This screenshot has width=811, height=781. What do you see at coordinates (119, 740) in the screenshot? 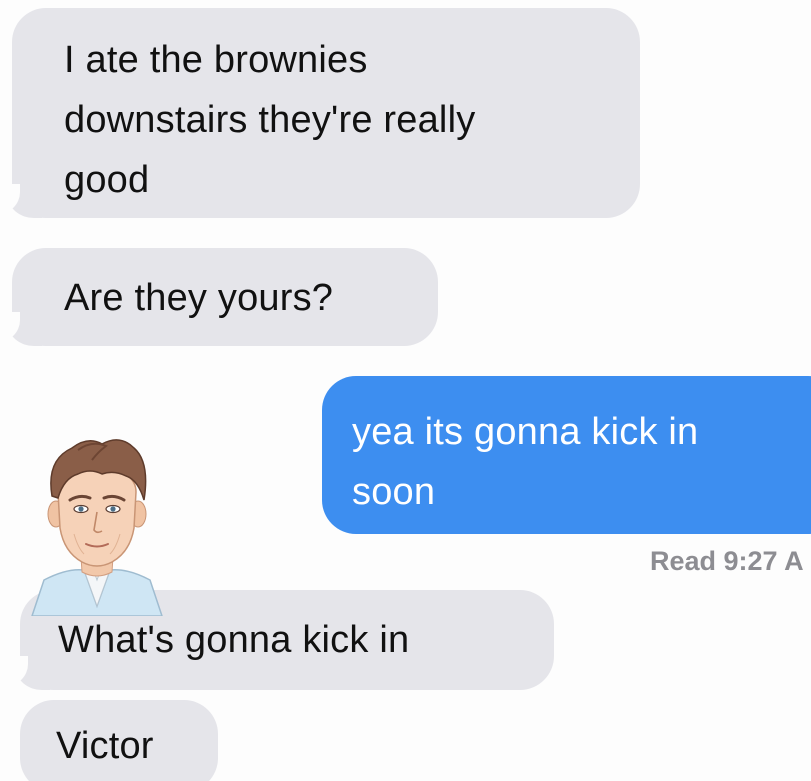
I see `incoming-message-bubble: Victor` at bounding box center [119, 740].